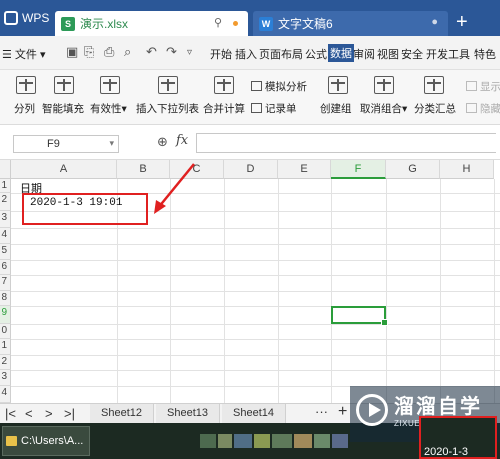 Image resolution: width=500 pixels, height=459 pixels. What do you see at coordinates (111, 143) in the screenshot?
I see `chevron-down-icon: ▾` at bounding box center [111, 143].